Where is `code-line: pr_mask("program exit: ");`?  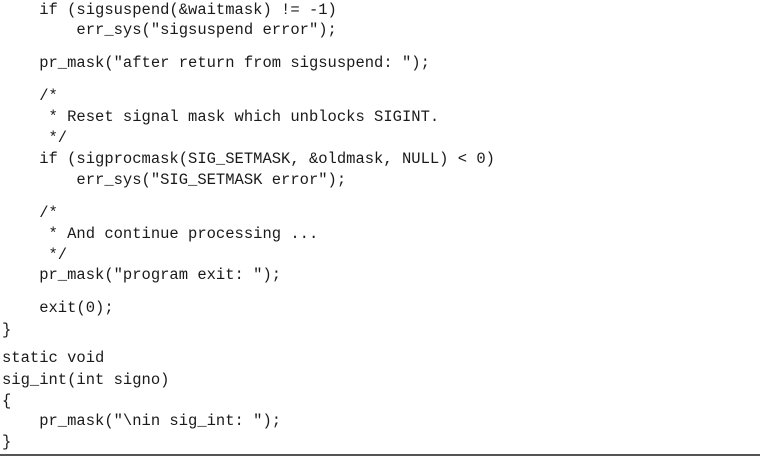
code-line: pr_mask("program exit: "); is located at coordinates (142, 275).